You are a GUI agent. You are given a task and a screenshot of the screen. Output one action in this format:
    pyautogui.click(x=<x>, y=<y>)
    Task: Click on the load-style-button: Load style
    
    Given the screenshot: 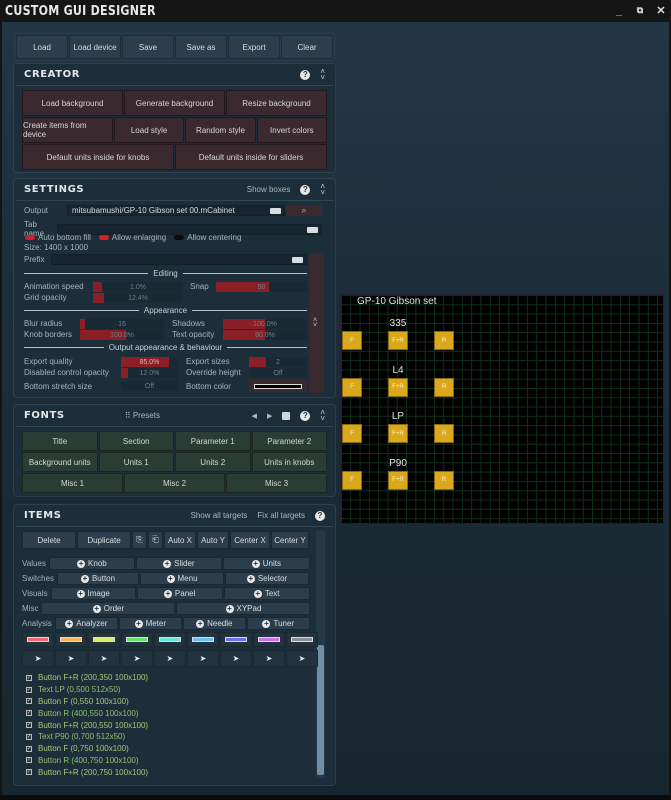 What is the action you would take?
    pyautogui.click(x=149, y=130)
    